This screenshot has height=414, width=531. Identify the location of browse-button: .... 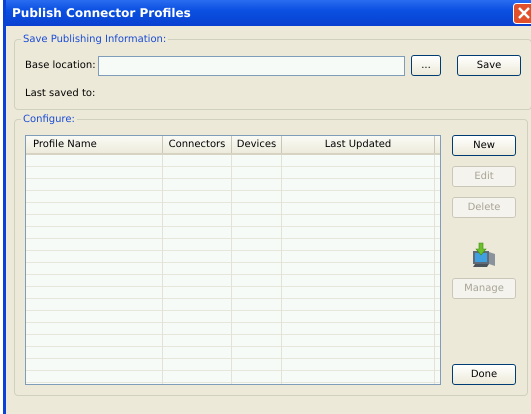
(426, 65).